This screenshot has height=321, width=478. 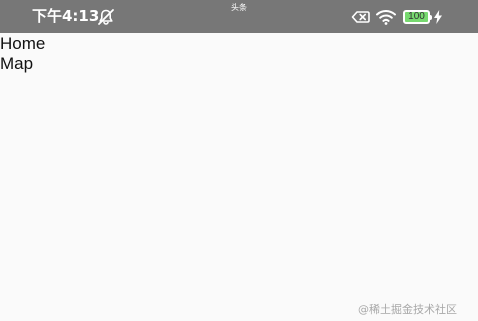 What do you see at coordinates (407, 309) in the screenshot?
I see `watermark: @稀土掘金技术社区` at bounding box center [407, 309].